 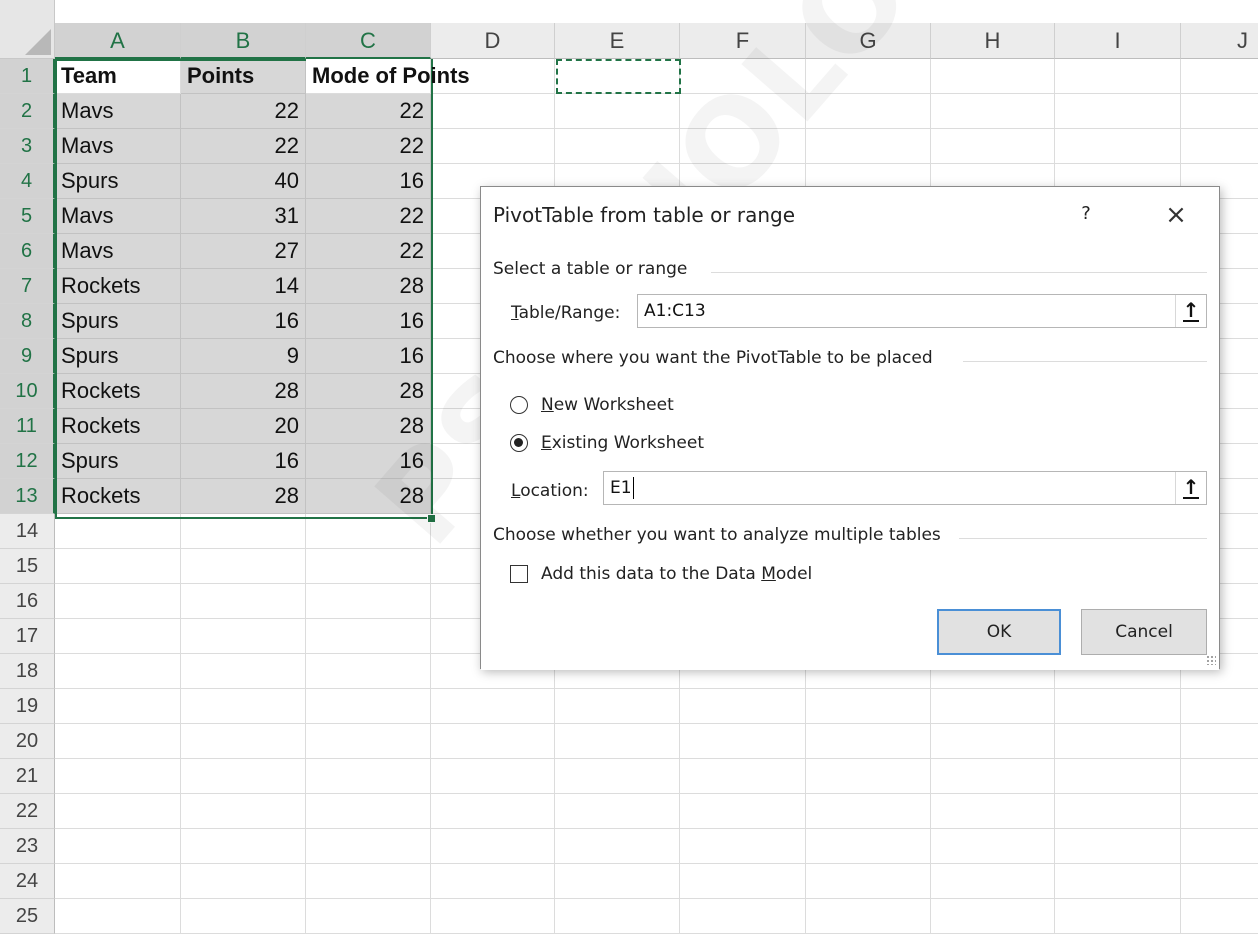 What do you see at coordinates (1176, 216) in the screenshot?
I see `close-button: ×` at bounding box center [1176, 216].